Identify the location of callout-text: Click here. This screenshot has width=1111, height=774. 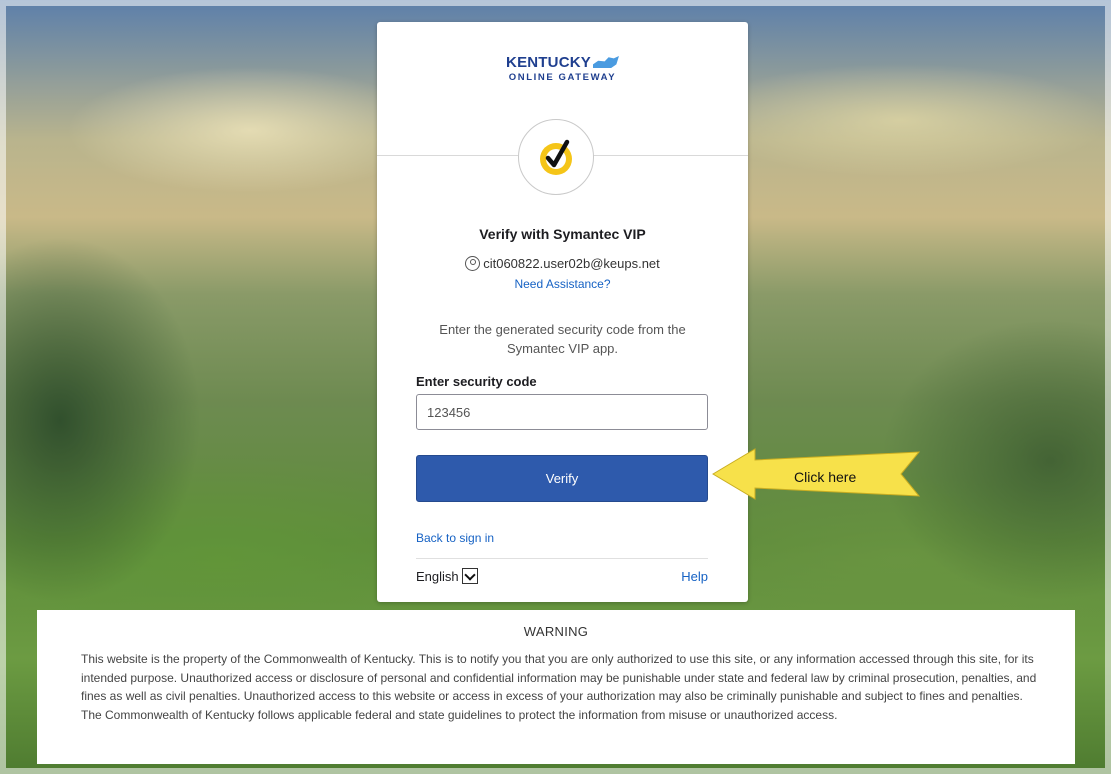
(825, 477).